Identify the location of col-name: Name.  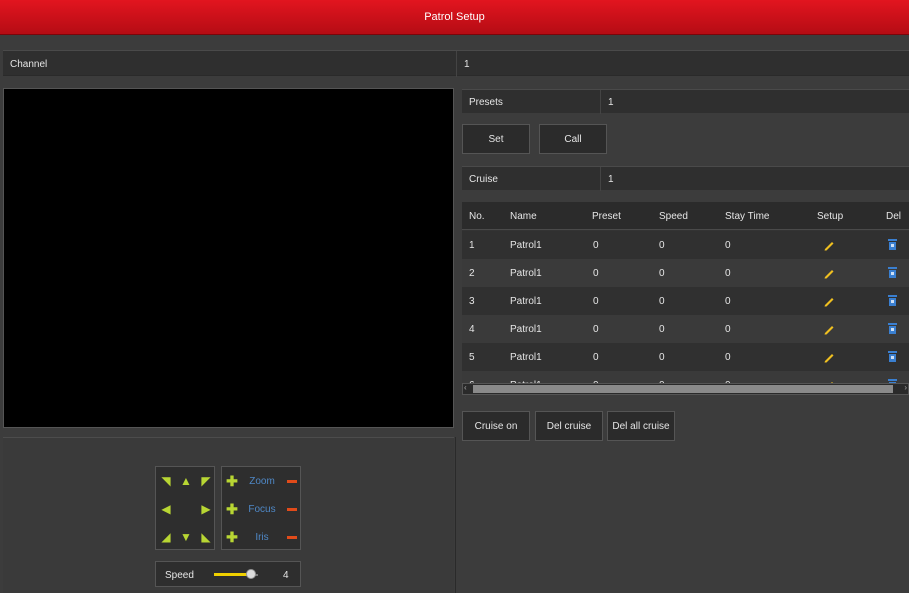
(523, 216).